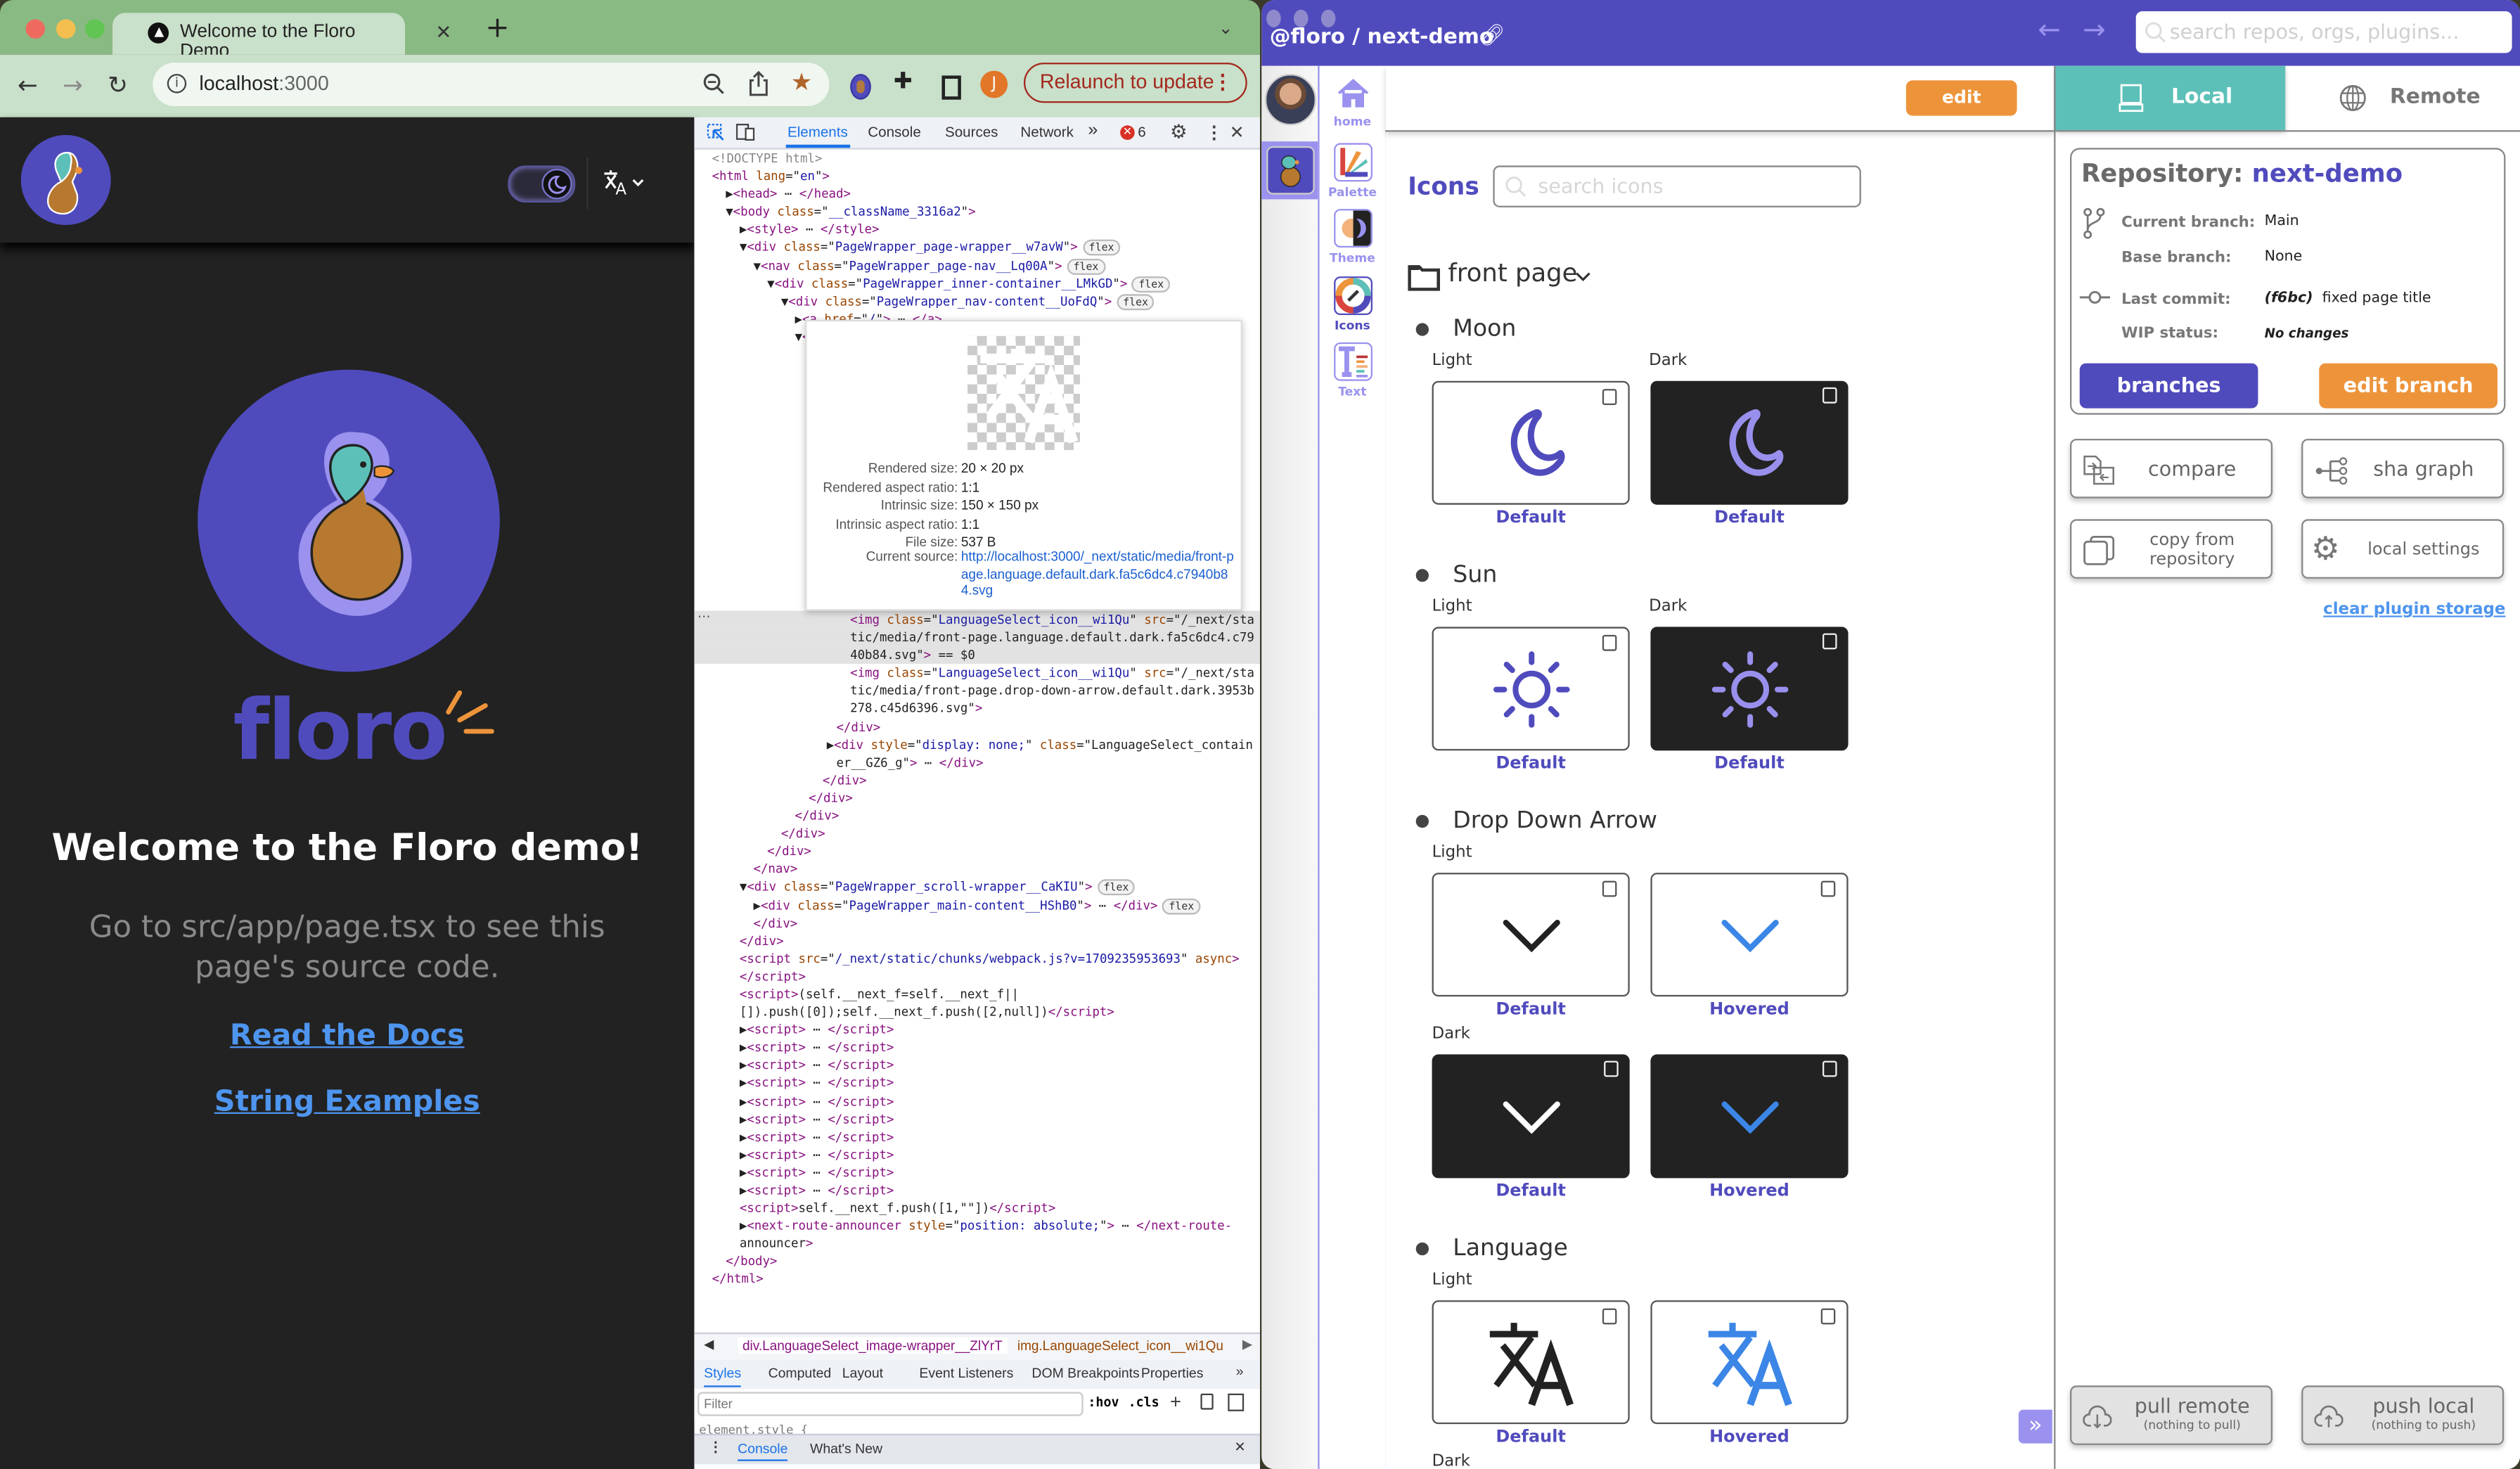 The height and width of the screenshot is (1469, 2520). What do you see at coordinates (977, 176) in the screenshot?
I see `dom-node-line: <html lang="en">` at bounding box center [977, 176].